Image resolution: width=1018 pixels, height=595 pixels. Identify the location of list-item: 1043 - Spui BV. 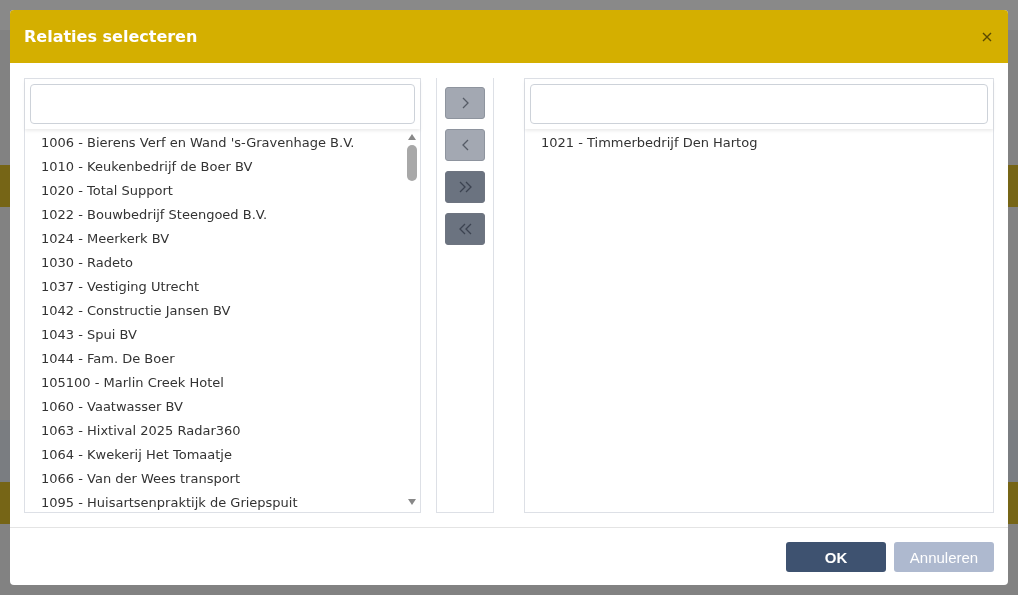
(214, 335).